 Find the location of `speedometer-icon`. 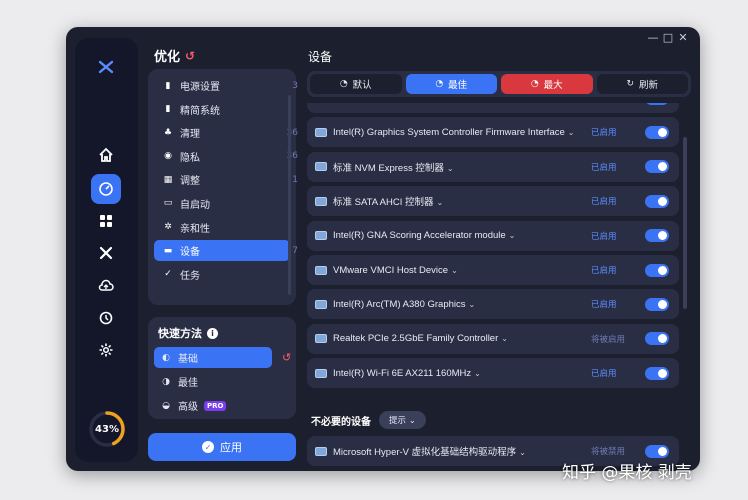

speedometer-icon is located at coordinates (106, 189).